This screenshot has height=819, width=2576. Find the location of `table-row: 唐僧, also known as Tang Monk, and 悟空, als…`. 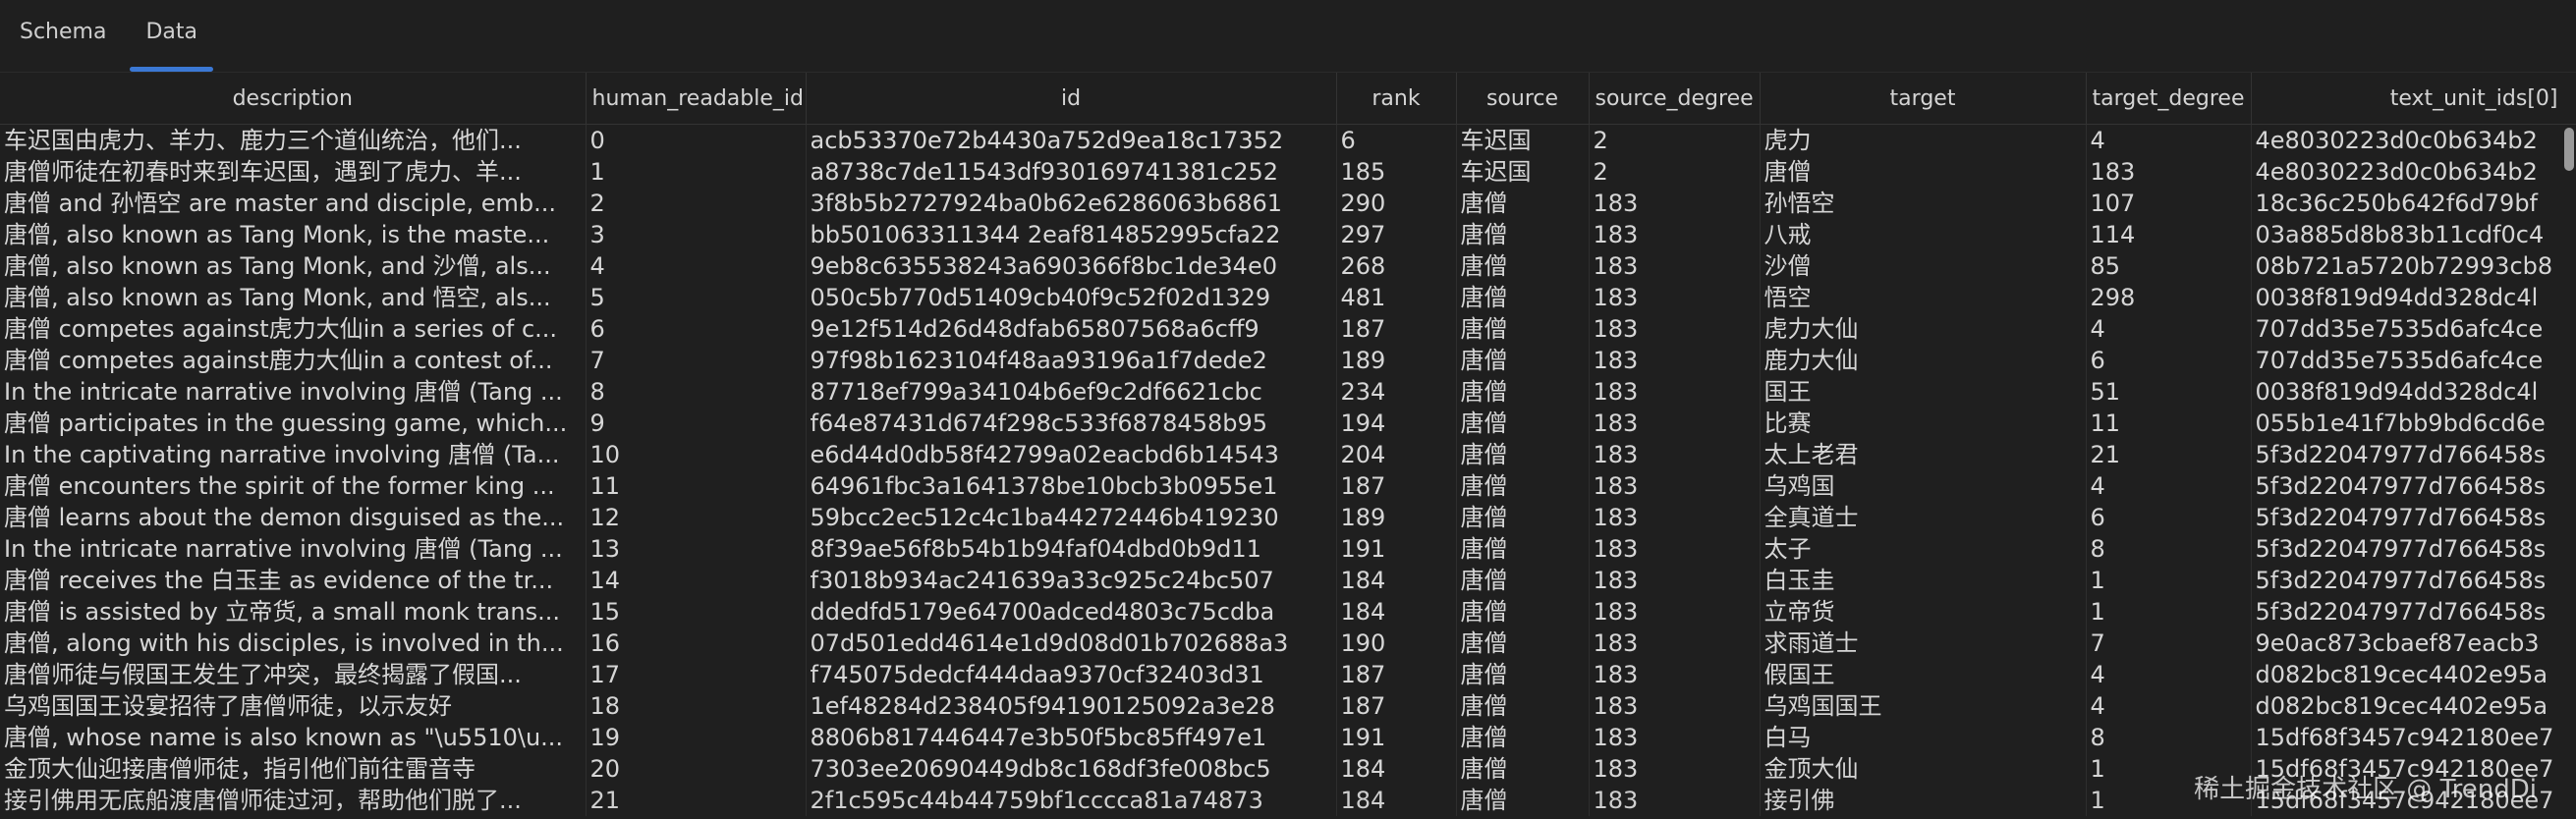

table-row: 唐僧, also known as Tang Monk, and 悟空, als… is located at coordinates (1288, 297).